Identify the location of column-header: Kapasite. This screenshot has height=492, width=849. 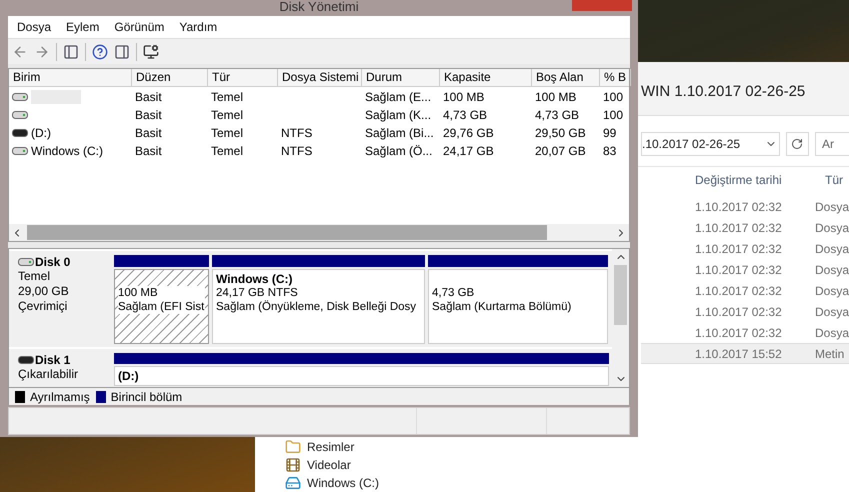
(486, 77).